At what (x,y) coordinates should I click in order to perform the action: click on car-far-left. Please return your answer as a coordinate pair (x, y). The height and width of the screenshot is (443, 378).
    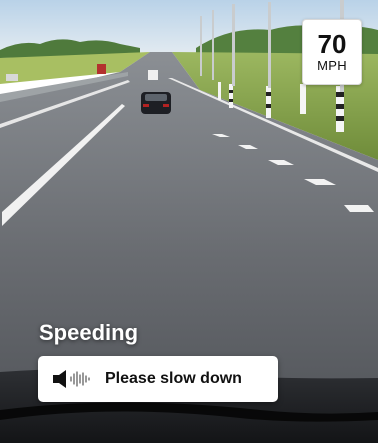
    Looking at the image, I should click on (12, 77).